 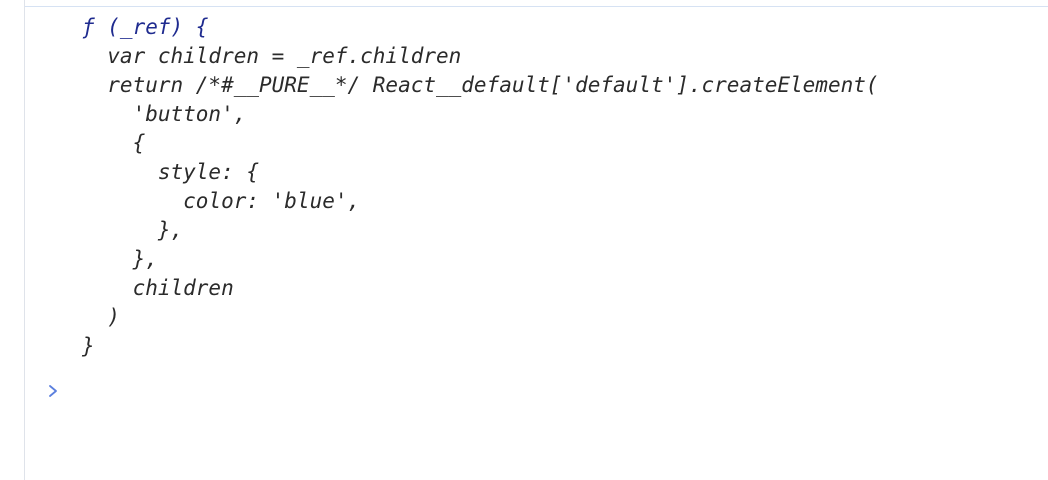 What do you see at coordinates (171, 172) in the screenshot?
I see `code-line: style: {` at bounding box center [171, 172].